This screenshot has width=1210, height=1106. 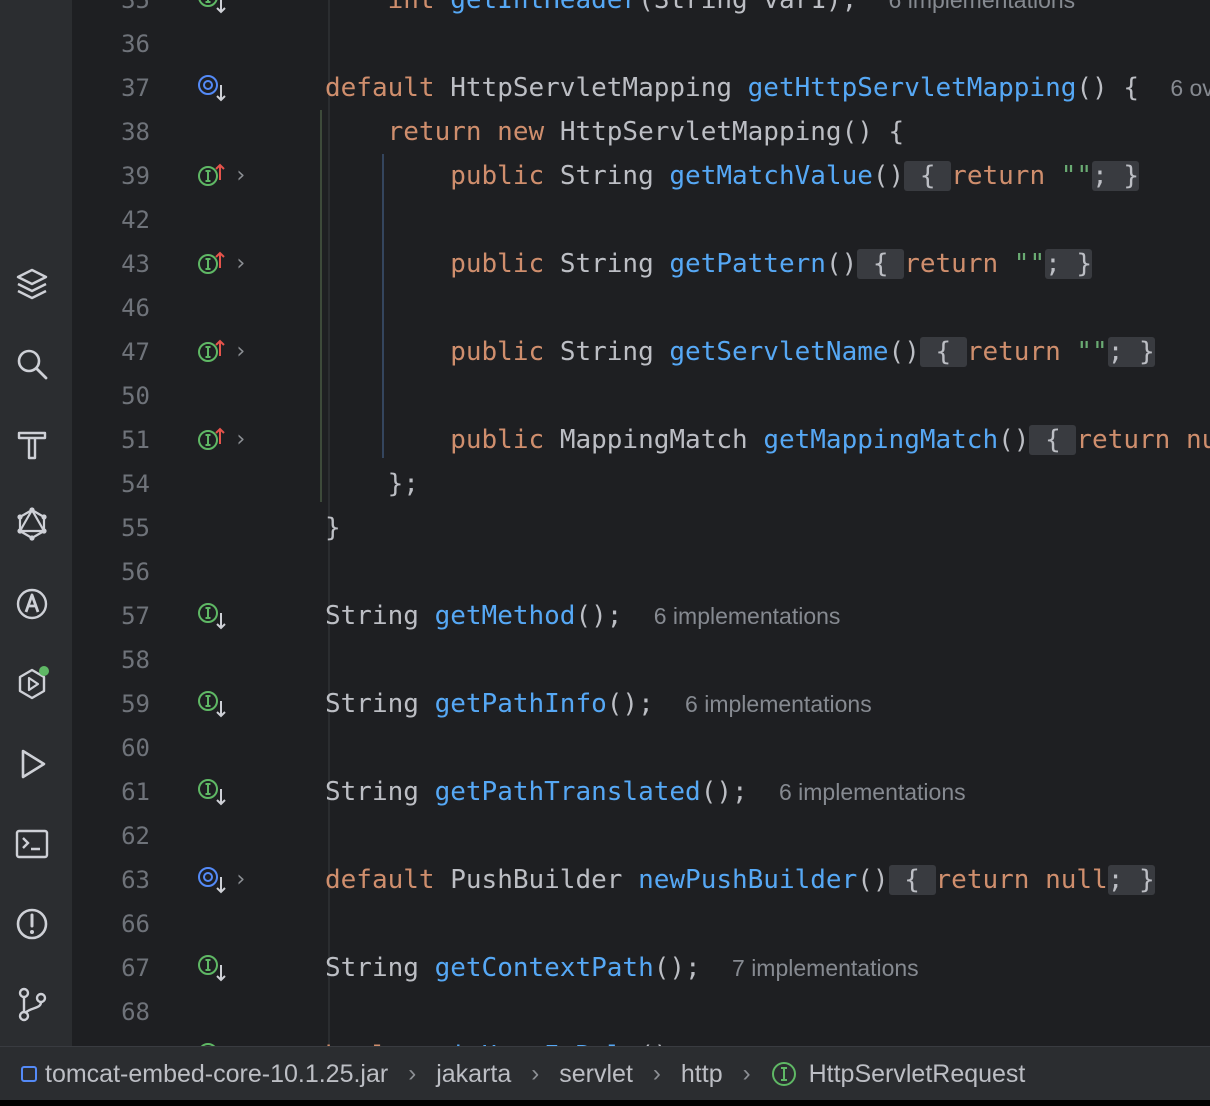 I want to click on code-line: 46, so click(x=641, y=308).